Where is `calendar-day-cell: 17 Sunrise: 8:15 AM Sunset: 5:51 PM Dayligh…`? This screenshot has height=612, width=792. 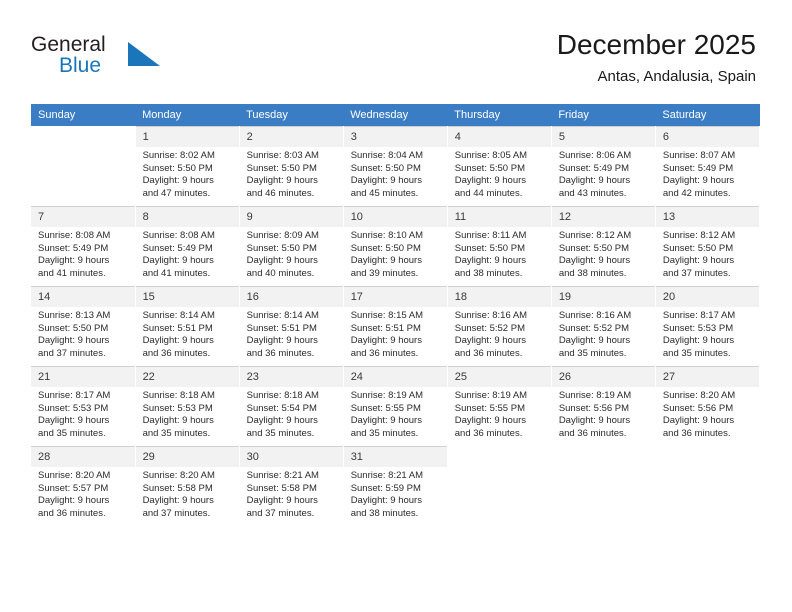 calendar-day-cell: 17 Sunrise: 8:15 AM Sunset: 5:51 PM Dayligh… is located at coordinates (395, 325).